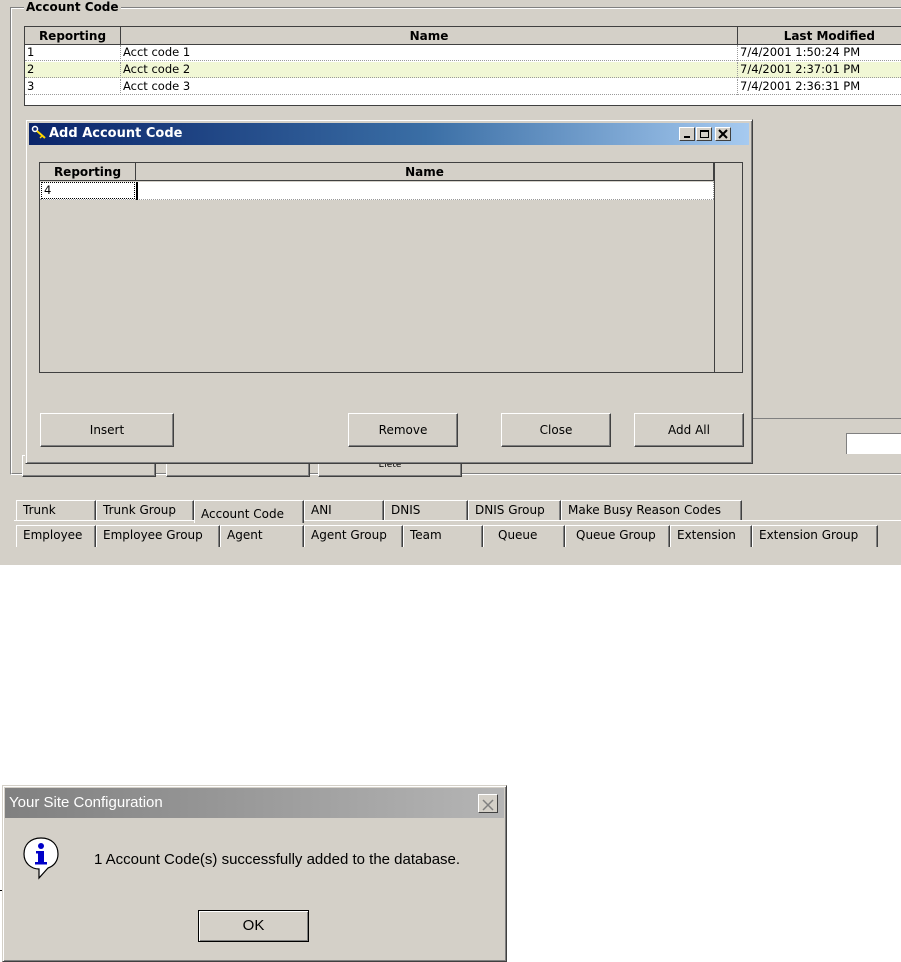 The image size is (901, 962). What do you see at coordinates (377, 286) in the screenshot?
I see `grid-empty-area` at bounding box center [377, 286].